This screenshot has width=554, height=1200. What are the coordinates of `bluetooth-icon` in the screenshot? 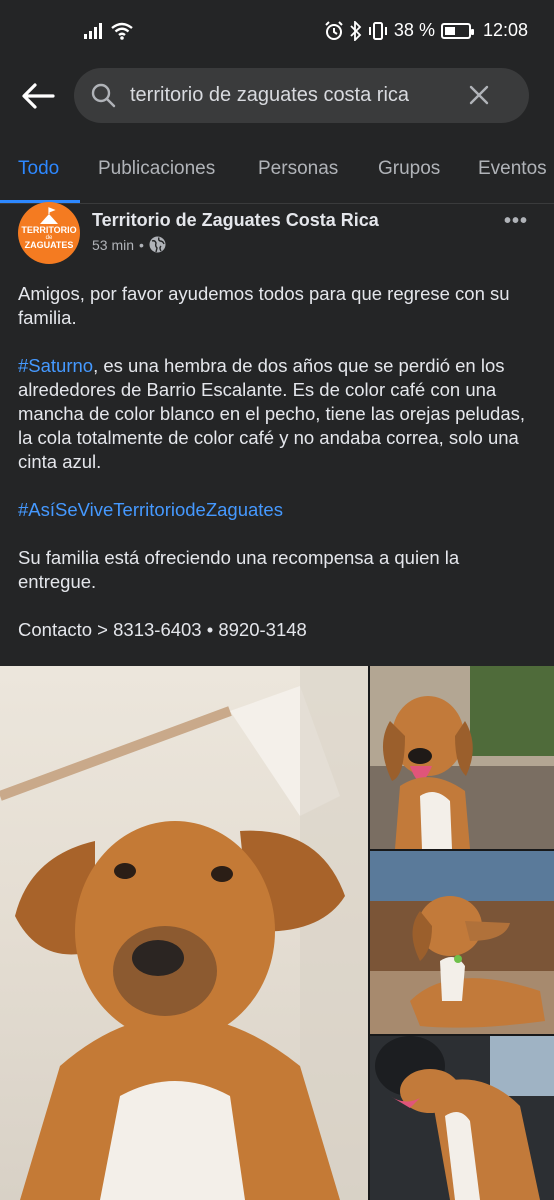 It's located at (356, 30).